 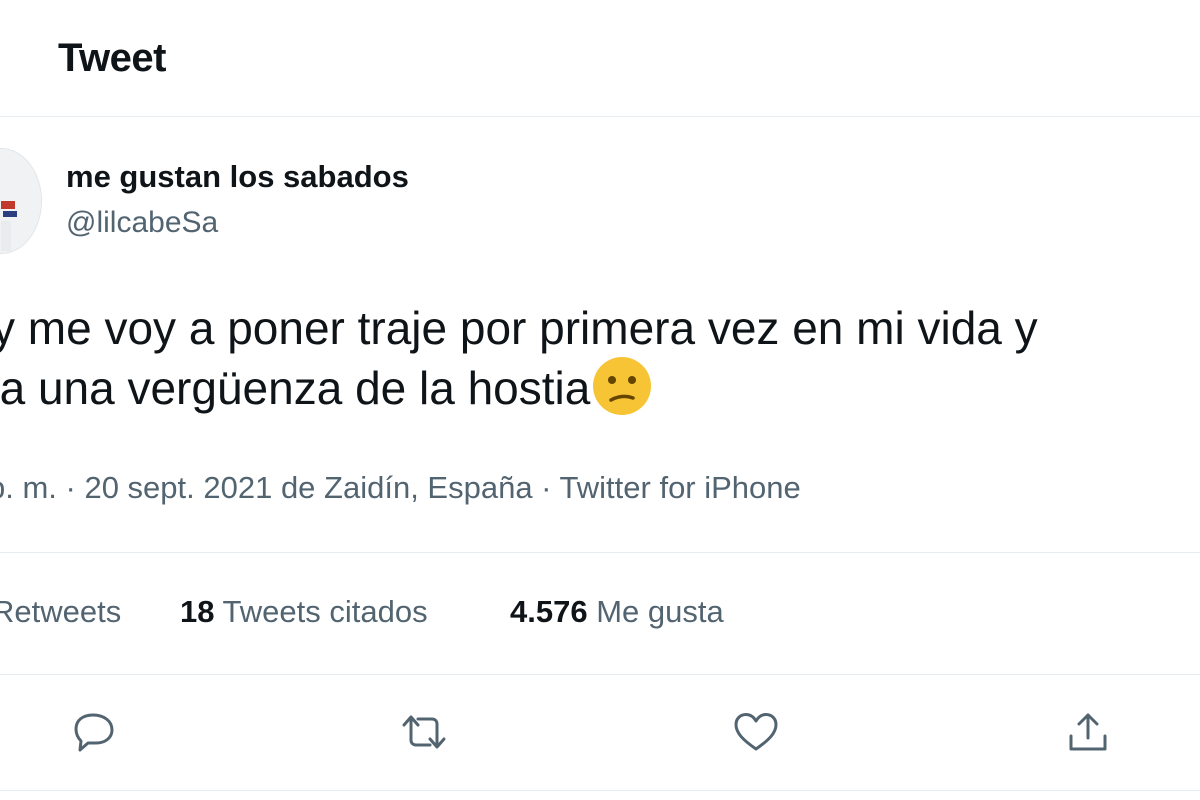 I want to click on retweet-button, so click(x=424, y=732).